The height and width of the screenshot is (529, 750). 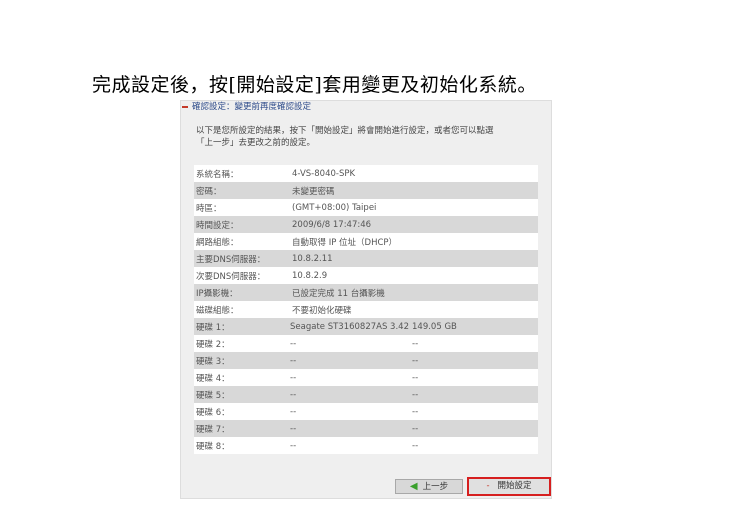 I want to click on table-row: 時區： (GMT+08:00) Taipei, so click(x=366, y=207).